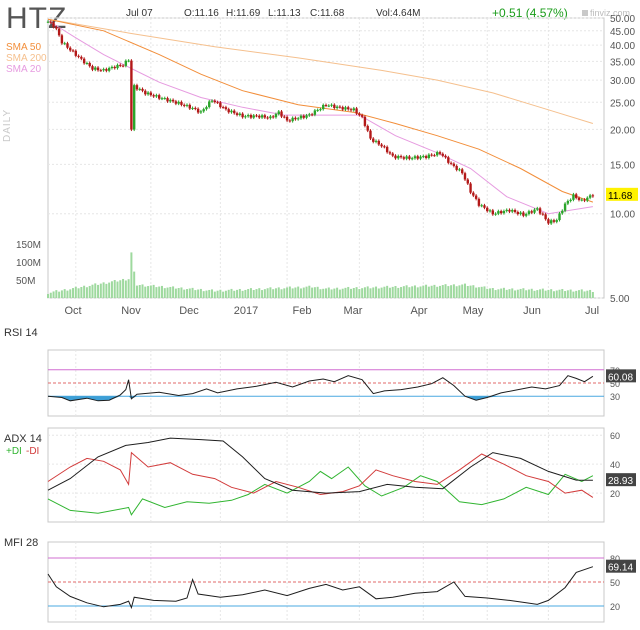  Describe the element at coordinates (622, 19) in the screenshot. I see `price-y-tick: 50.00` at that location.